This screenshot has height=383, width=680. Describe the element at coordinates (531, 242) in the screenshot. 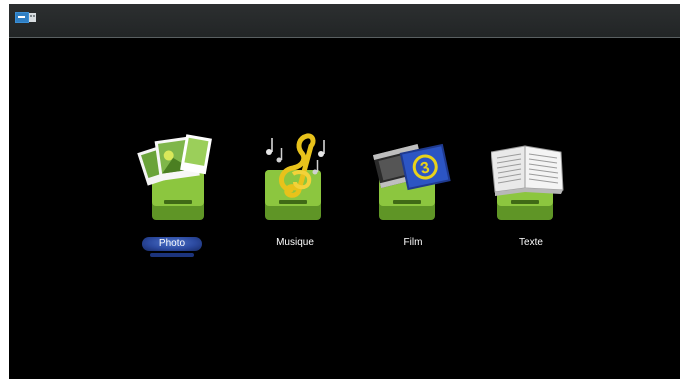

I see `menu-item-label: Texte` at that location.